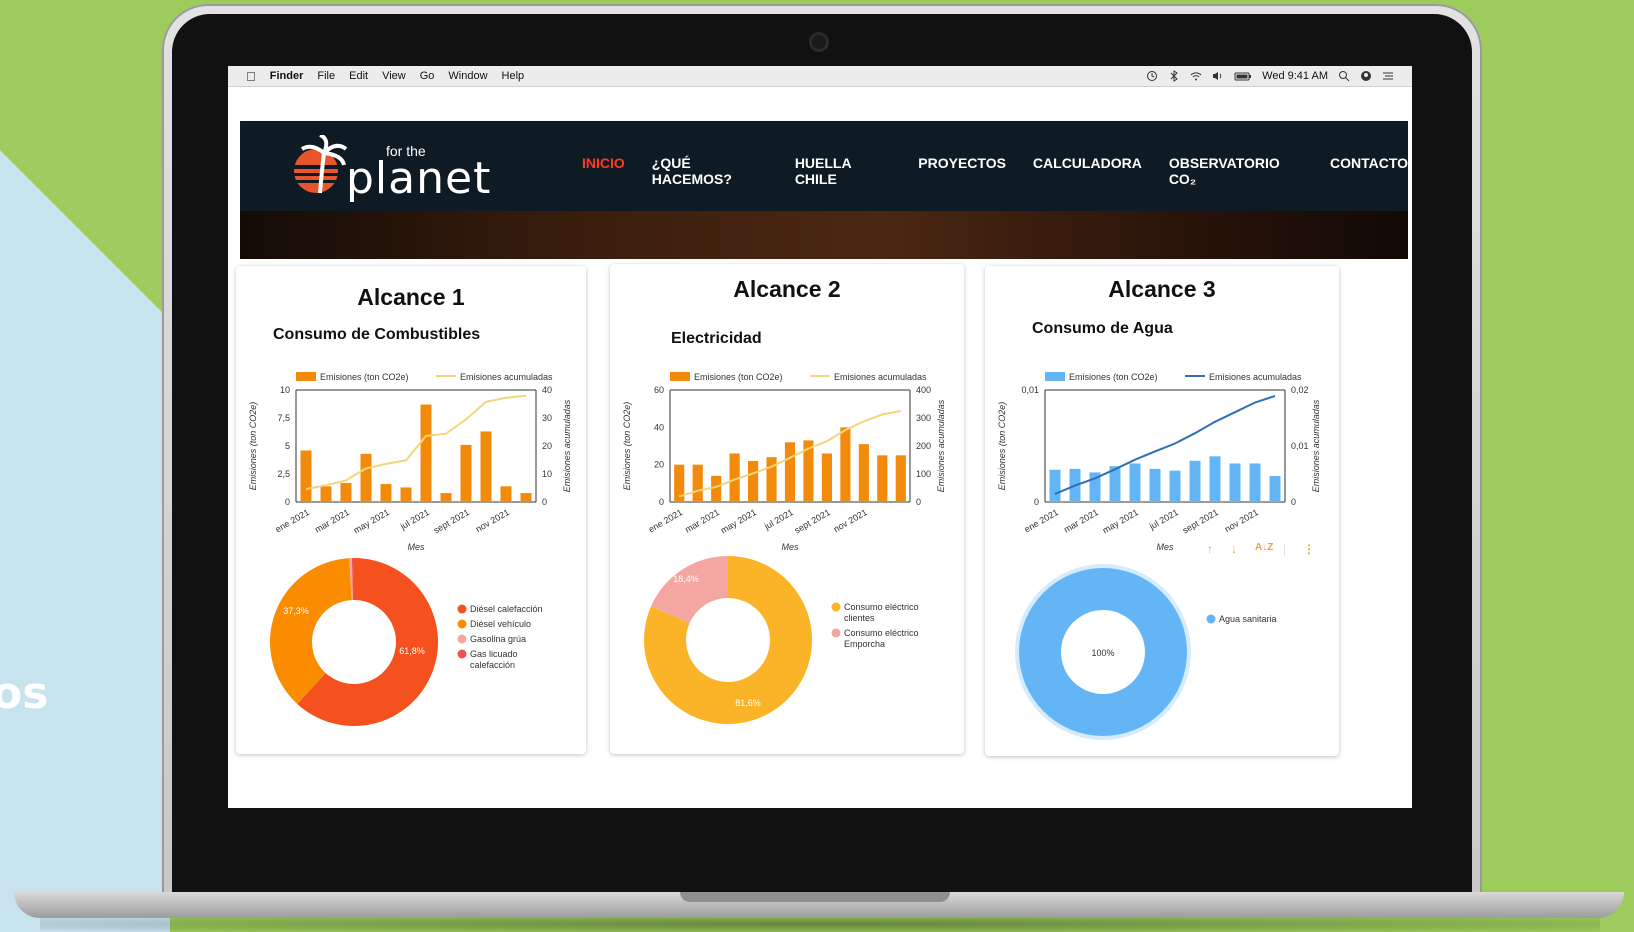 This screenshot has width=1634, height=932. Describe the element at coordinates (1152, 76) in the screenshot. I see `time-machine-icon` at that location.